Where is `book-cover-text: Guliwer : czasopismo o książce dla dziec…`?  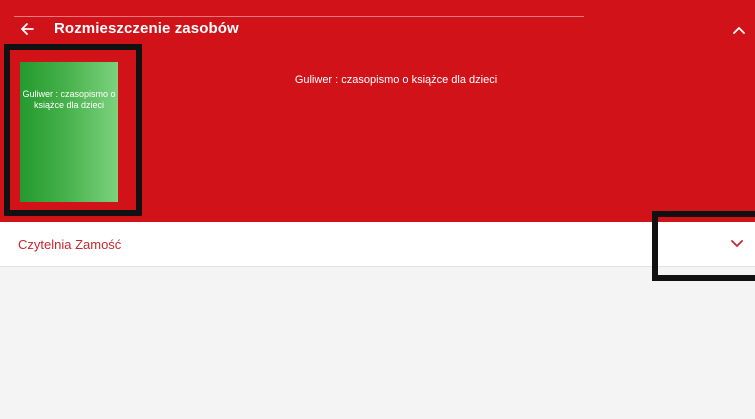
book-cover-text: Guliwer : czasopismo o książce dla dziec… is located at coordinates (69, 99).